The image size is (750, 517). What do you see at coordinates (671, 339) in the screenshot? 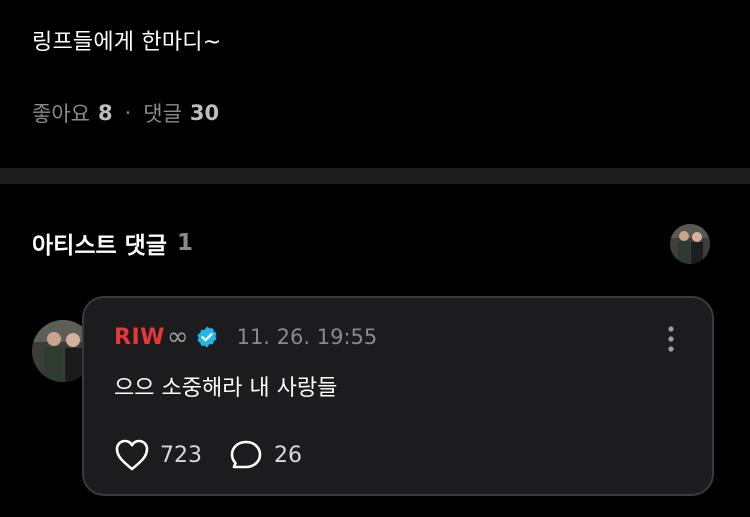
I see `more-options-icon` at bounding box center [671, 339].